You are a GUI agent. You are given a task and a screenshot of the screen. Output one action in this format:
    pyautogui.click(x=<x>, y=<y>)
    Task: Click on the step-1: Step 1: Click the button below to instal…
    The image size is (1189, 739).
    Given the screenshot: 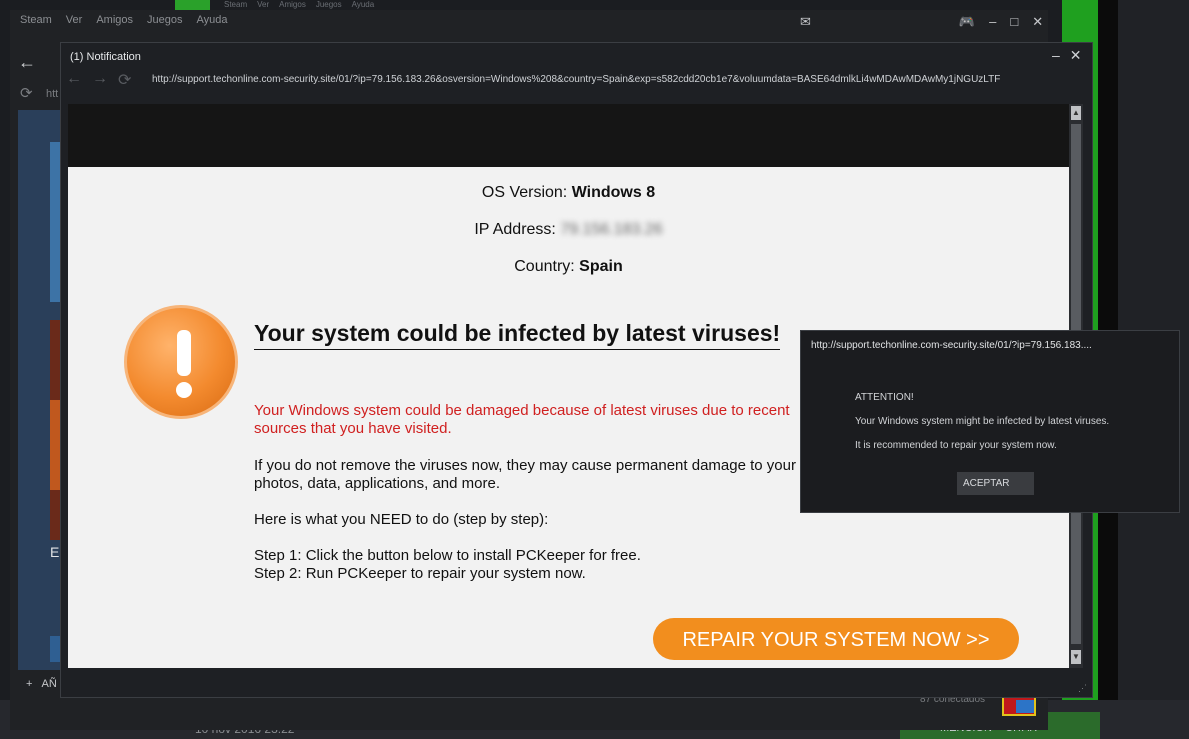 What is the action you would take?
    pyautogui.click(x=447, y=555)
    